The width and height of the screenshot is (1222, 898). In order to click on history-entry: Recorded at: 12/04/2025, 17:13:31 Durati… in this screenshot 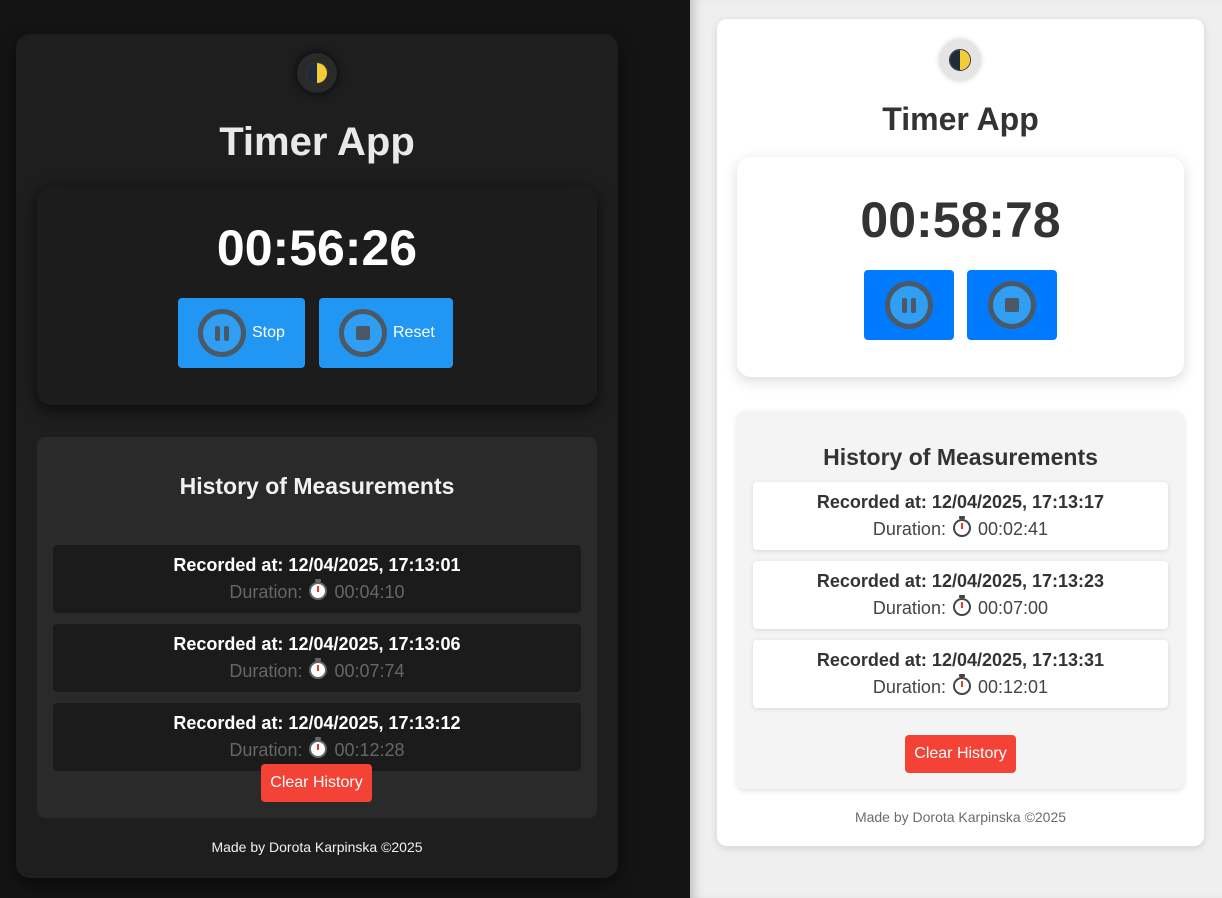, I will do `click(960, 674)`.